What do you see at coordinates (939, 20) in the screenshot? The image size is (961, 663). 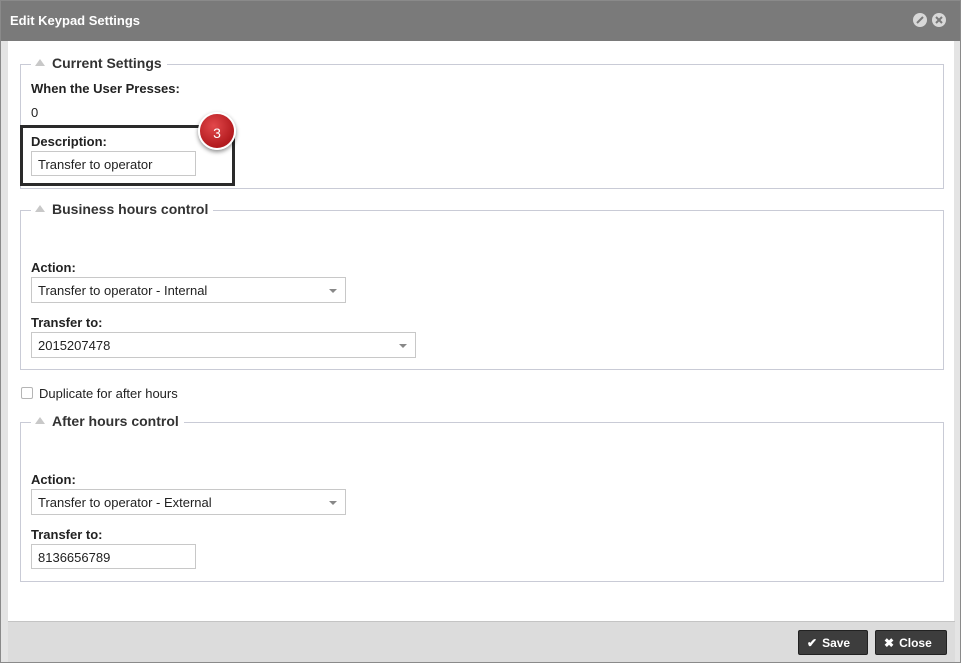 I see `close-icon` at bounding box center [939, 20].